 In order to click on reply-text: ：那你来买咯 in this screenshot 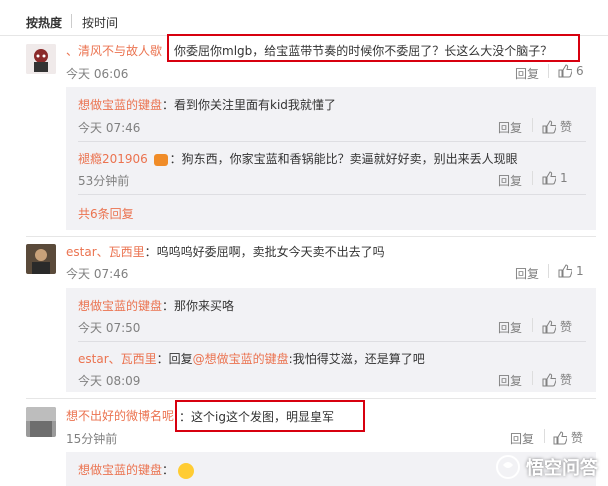, I will do `click(198, 306)`.